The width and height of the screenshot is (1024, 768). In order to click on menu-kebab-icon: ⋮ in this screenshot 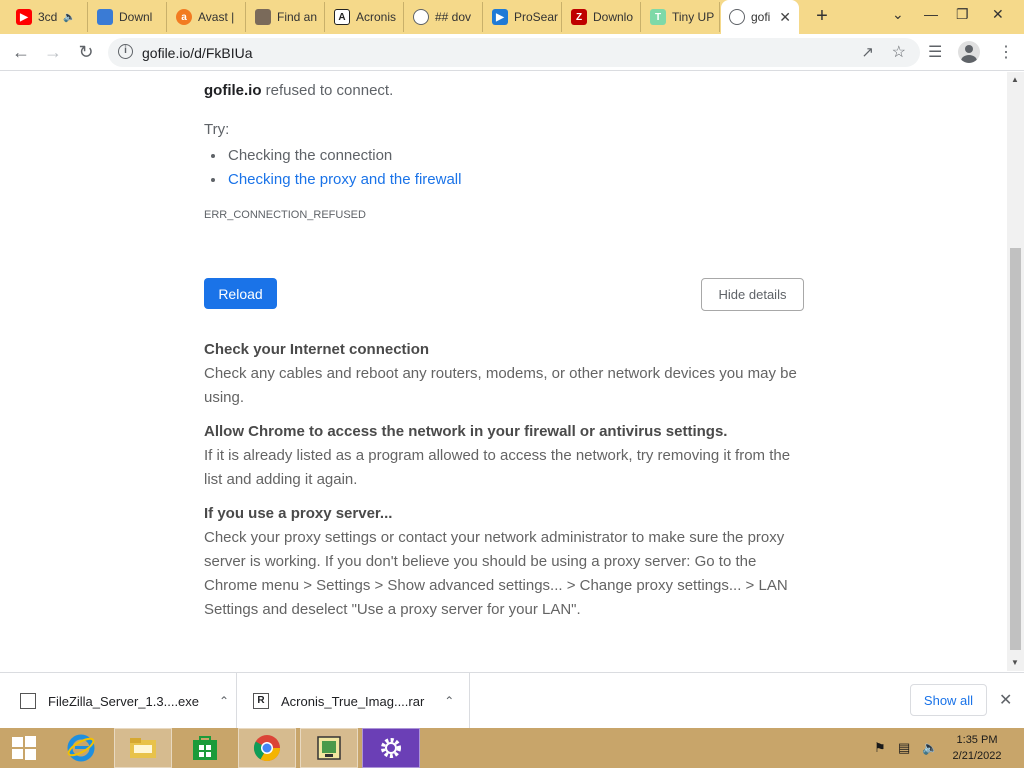, I will do `click(1006, 52)`.